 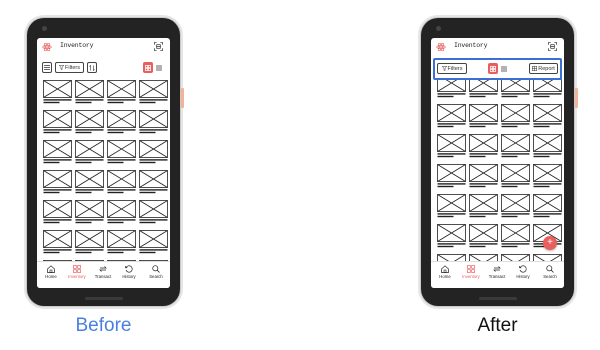 I want to click on sort-button, so click(x=92, y=67).